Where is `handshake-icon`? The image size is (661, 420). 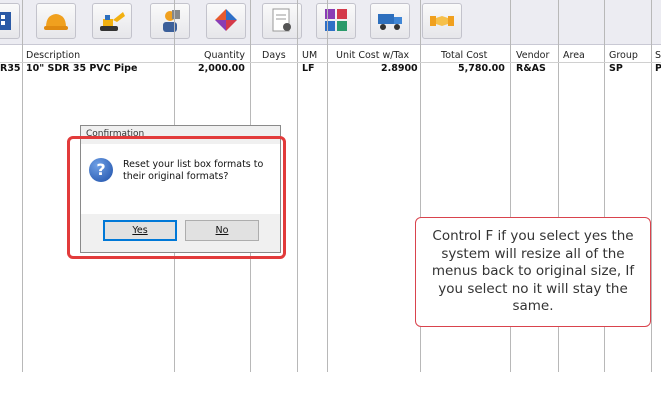
handshake-icon is located at coordinates (442, 21).